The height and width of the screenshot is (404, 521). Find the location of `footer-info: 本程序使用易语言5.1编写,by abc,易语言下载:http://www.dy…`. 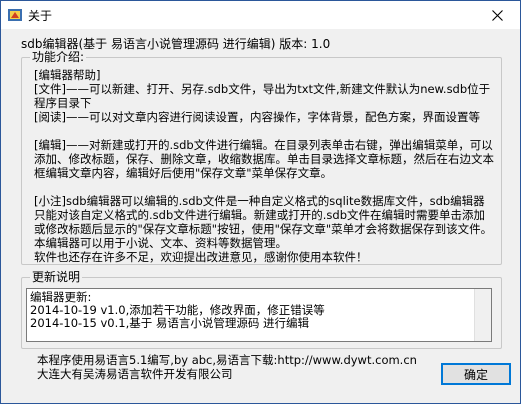

footer-info: 本程序使用易语言5.1编写,by abc,易语言下载:http://www.dy… is located at coordinates (237, 367).